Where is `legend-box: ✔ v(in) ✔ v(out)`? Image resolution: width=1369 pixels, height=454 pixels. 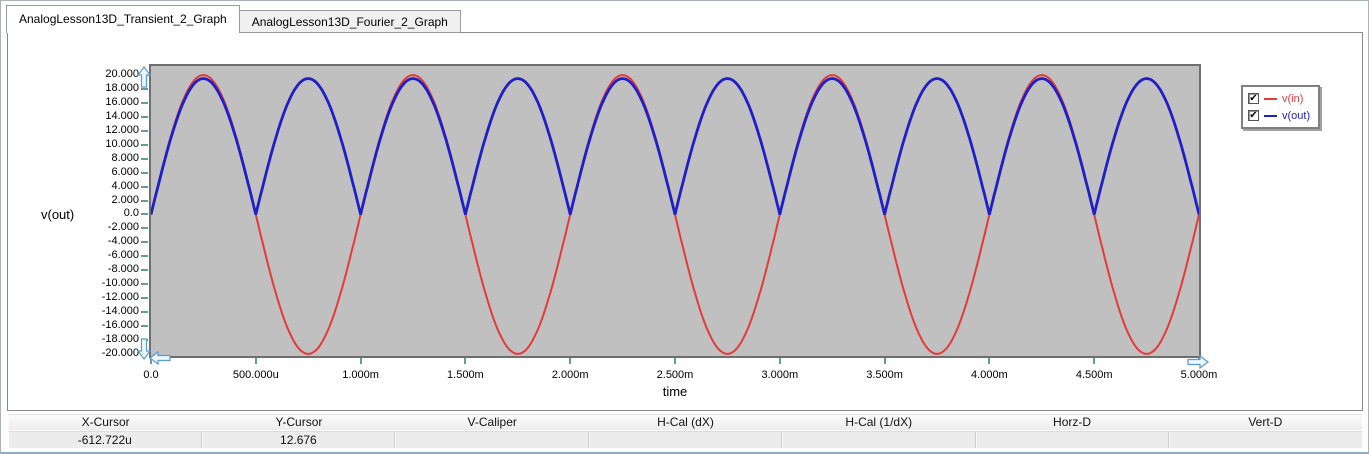
legend-box: ✔ v(in) ✔ v(out) is located at coordinates (1281, 107).